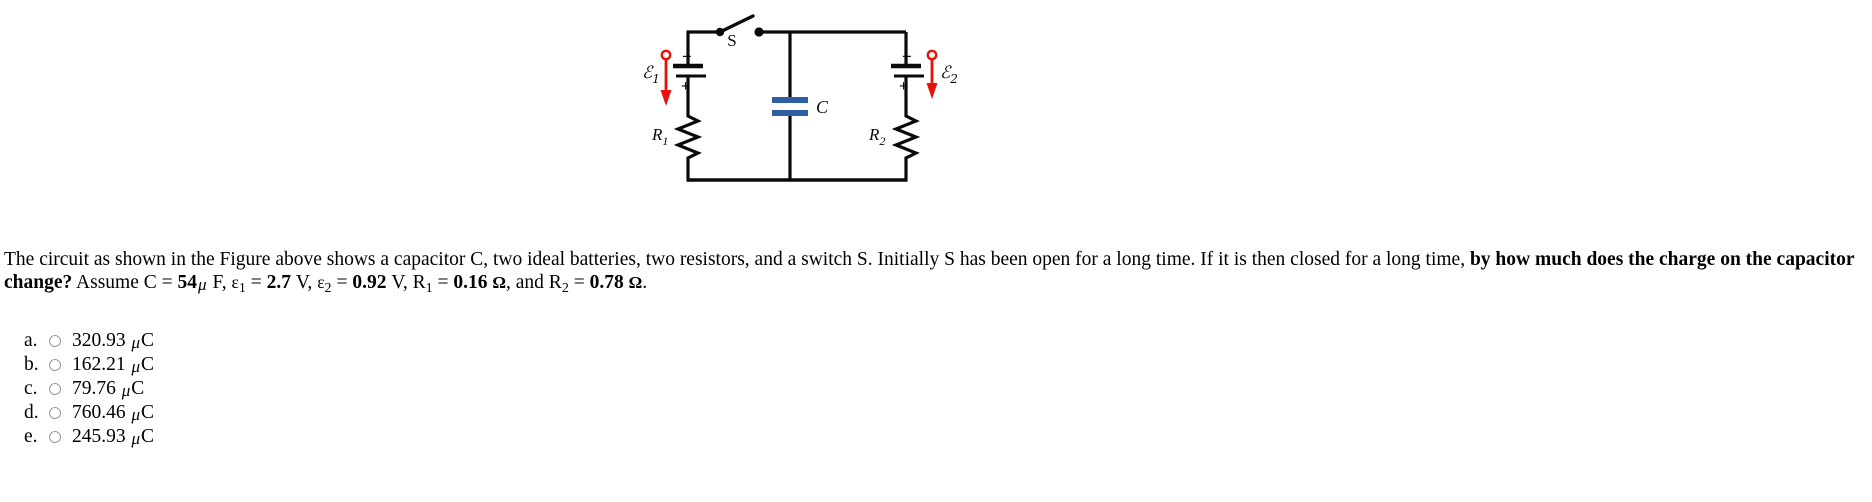 Image resolution: width=1872 pixels, height=502 pixels. What do you see at coordinates (304, 282) in the screenshot?
I see `volt-unit-1: V,` at bounding box center [304, 282].